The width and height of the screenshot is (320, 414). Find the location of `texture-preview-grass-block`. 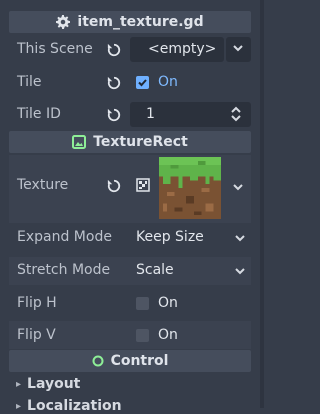

texture-preview-grass-block is located at coordinates (190, 188).